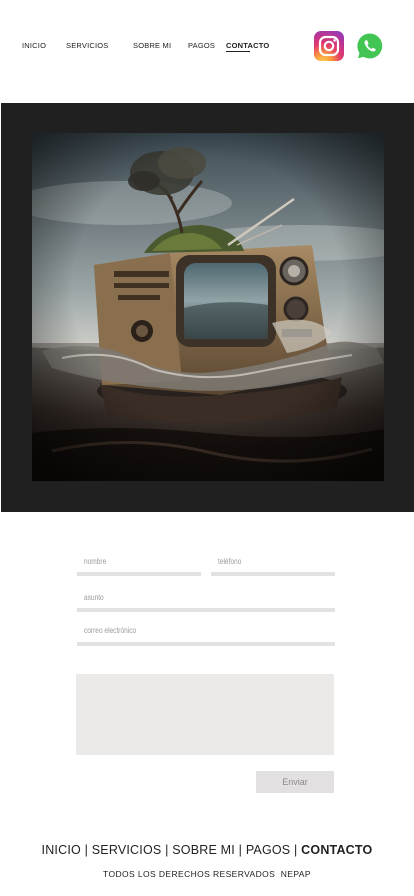 Image resolution: width=414 pixels, height=896 pixels. Describe the element at coordinates (152, 45) in the screenshot. I see `nav-item-sobre-mi: SOBRE MI` at that location.